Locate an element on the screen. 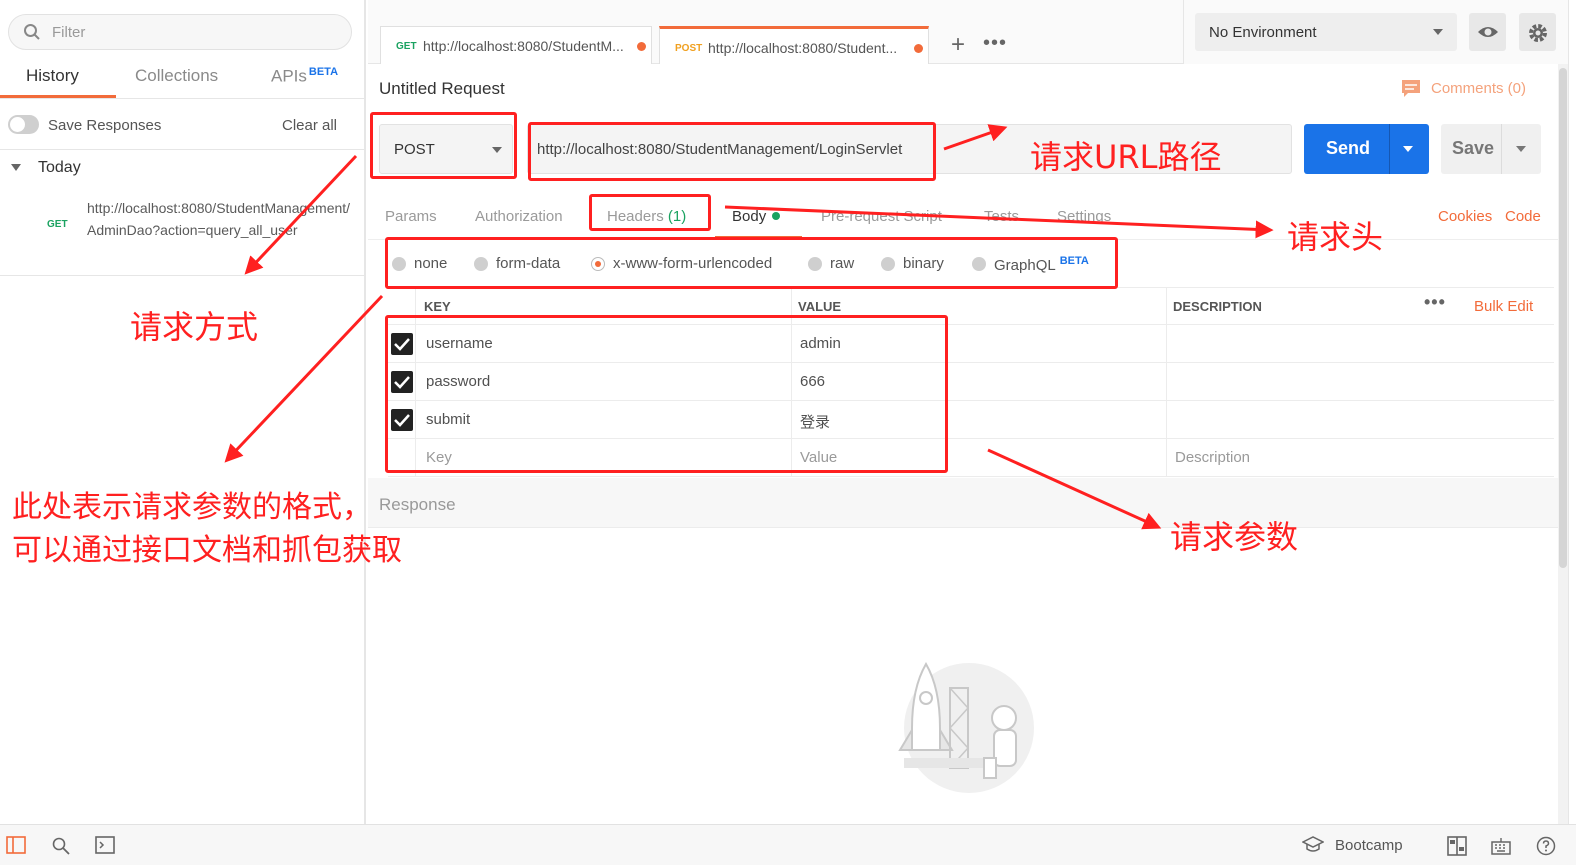  annotation-format-line1: 此处表示请求参数的格式， is located at coordinates (192, 507).